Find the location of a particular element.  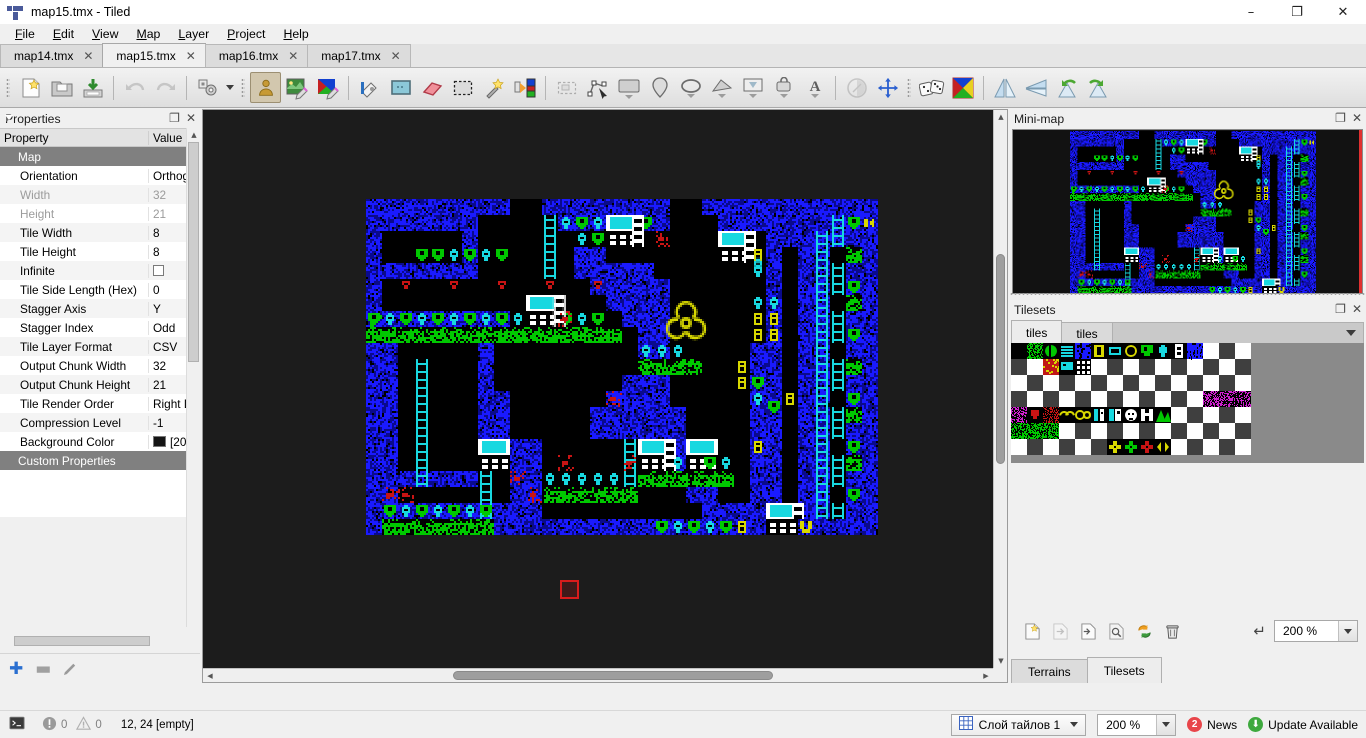

property-row: Compression Level -1 is located at coordinates (100, 422).